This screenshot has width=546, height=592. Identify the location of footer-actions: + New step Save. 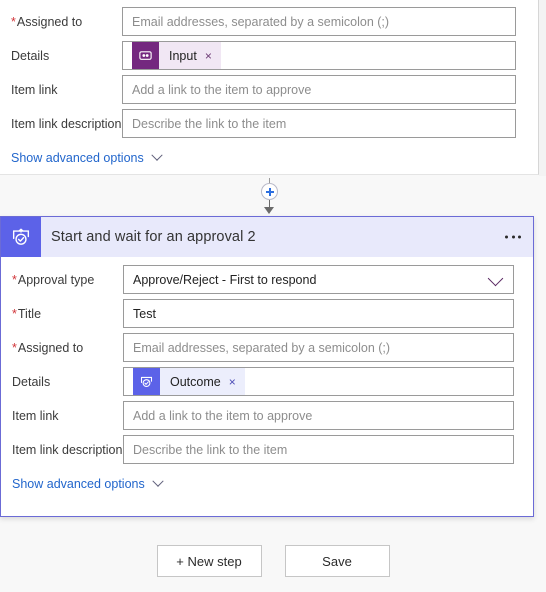
(273, 561).